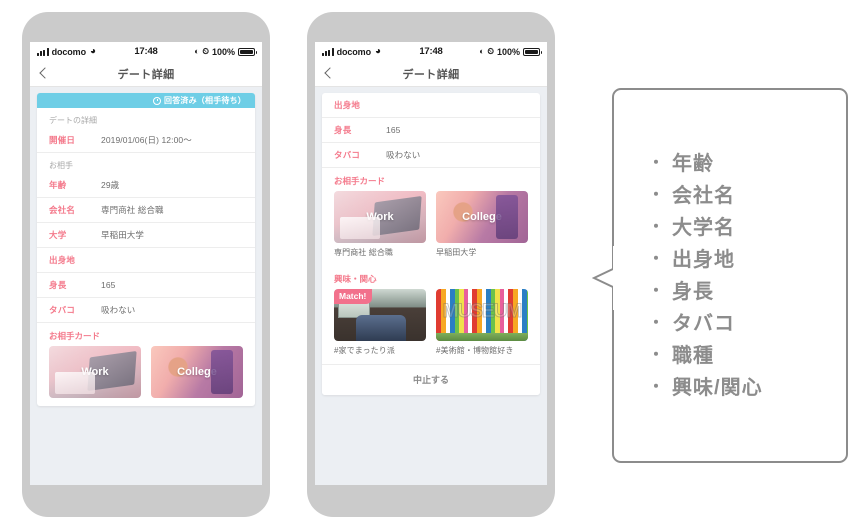 The image size is (866, 529). I want to click on section-title-date: デートの詳細, so click(73, 120).